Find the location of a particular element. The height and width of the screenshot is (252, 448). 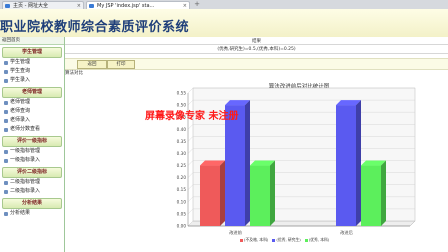

sidebar-item: 一级指标录入 is located at coordinates (32, 160).